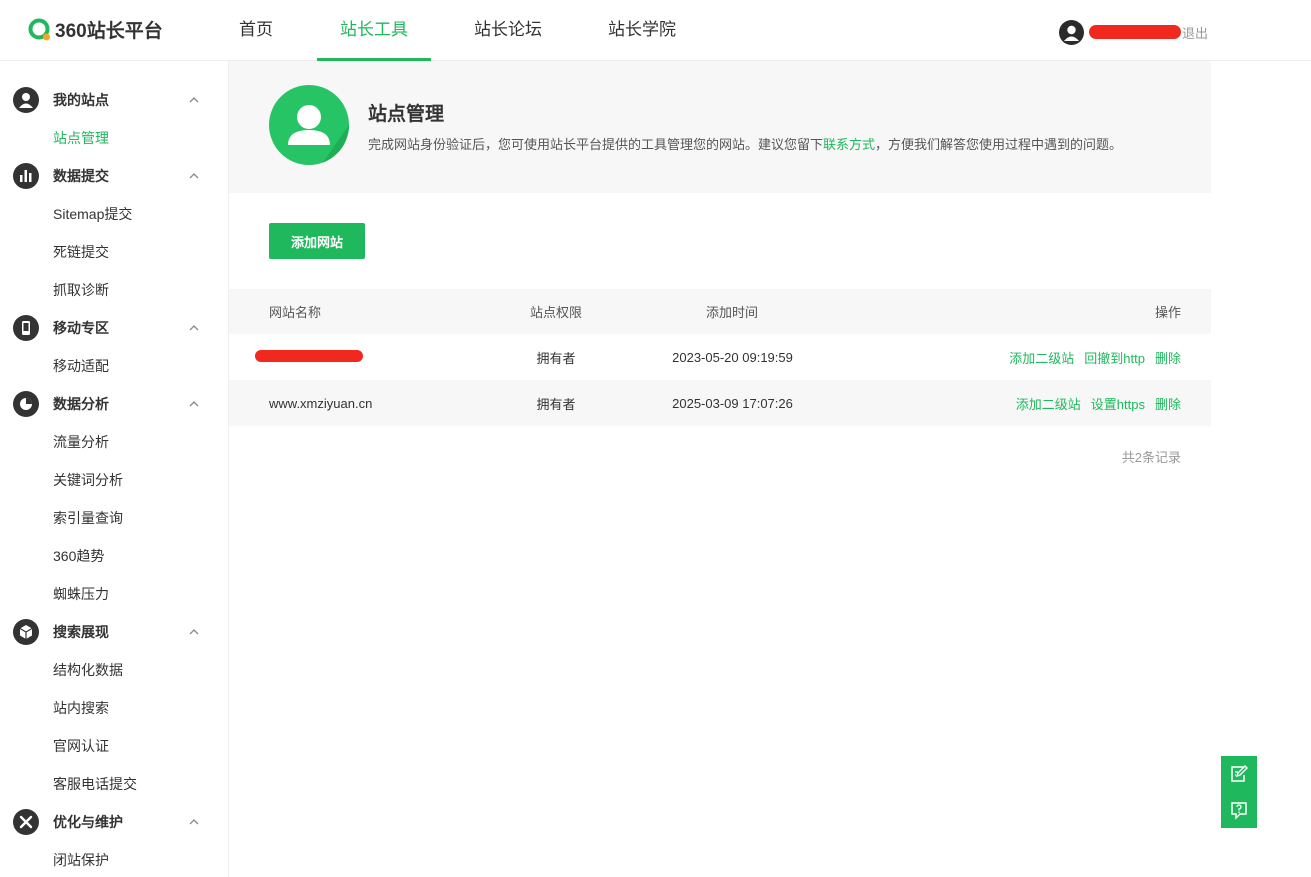  I want to click on col-header-time: 添加时间, so click(732, 312).